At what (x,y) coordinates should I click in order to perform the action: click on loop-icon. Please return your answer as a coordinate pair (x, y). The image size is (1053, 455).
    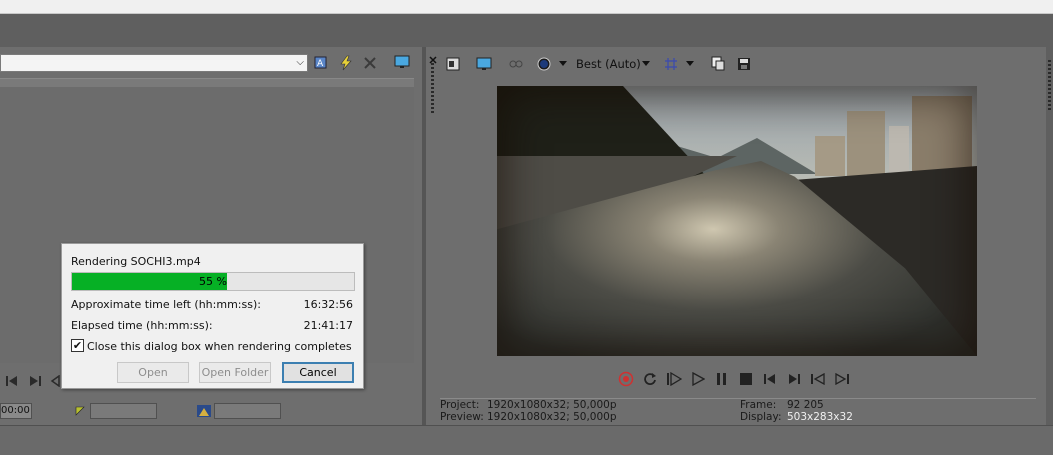
    Looking at the image, I should click on (650, 379).